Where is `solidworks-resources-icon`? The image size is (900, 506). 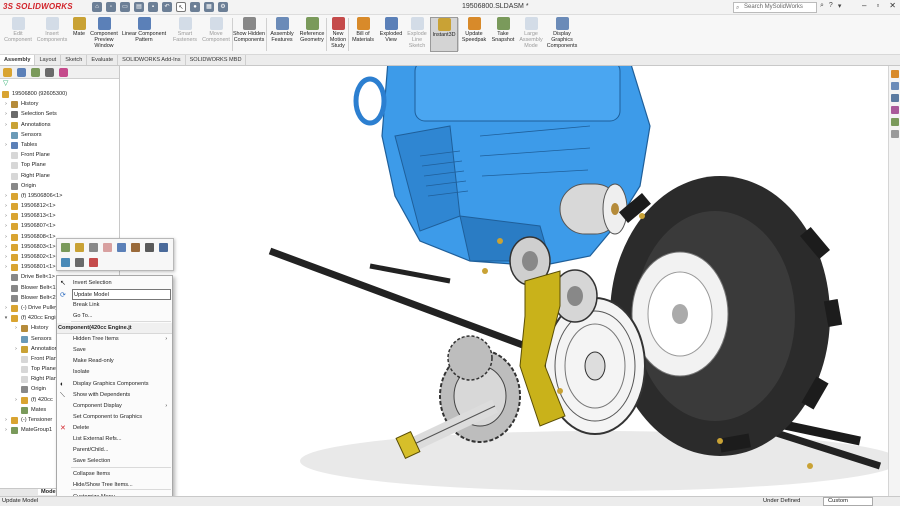
solidworks-resources-icon is located at coordinates (894, 74).